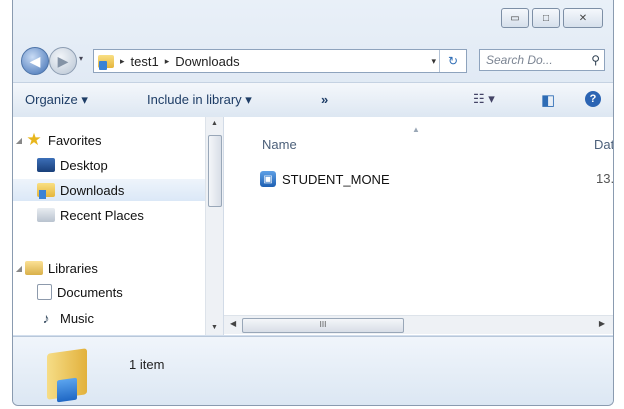 This screenshot has height=409, width=624. I want to click on scrollbar-thumb: III, so click(323, 325).